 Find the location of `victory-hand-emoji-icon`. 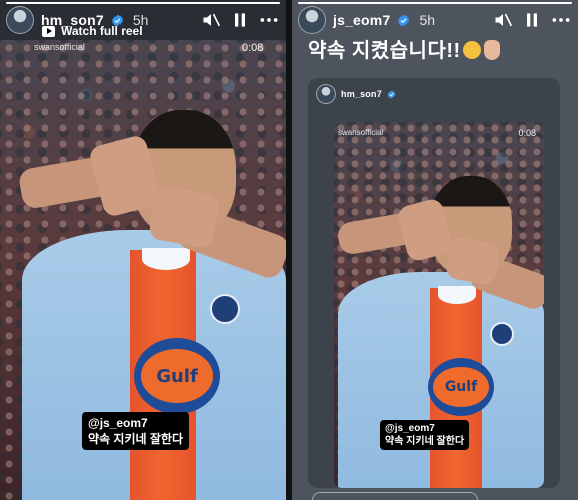

victory-hand-emoji-icon is located at coordinates (491, 50).